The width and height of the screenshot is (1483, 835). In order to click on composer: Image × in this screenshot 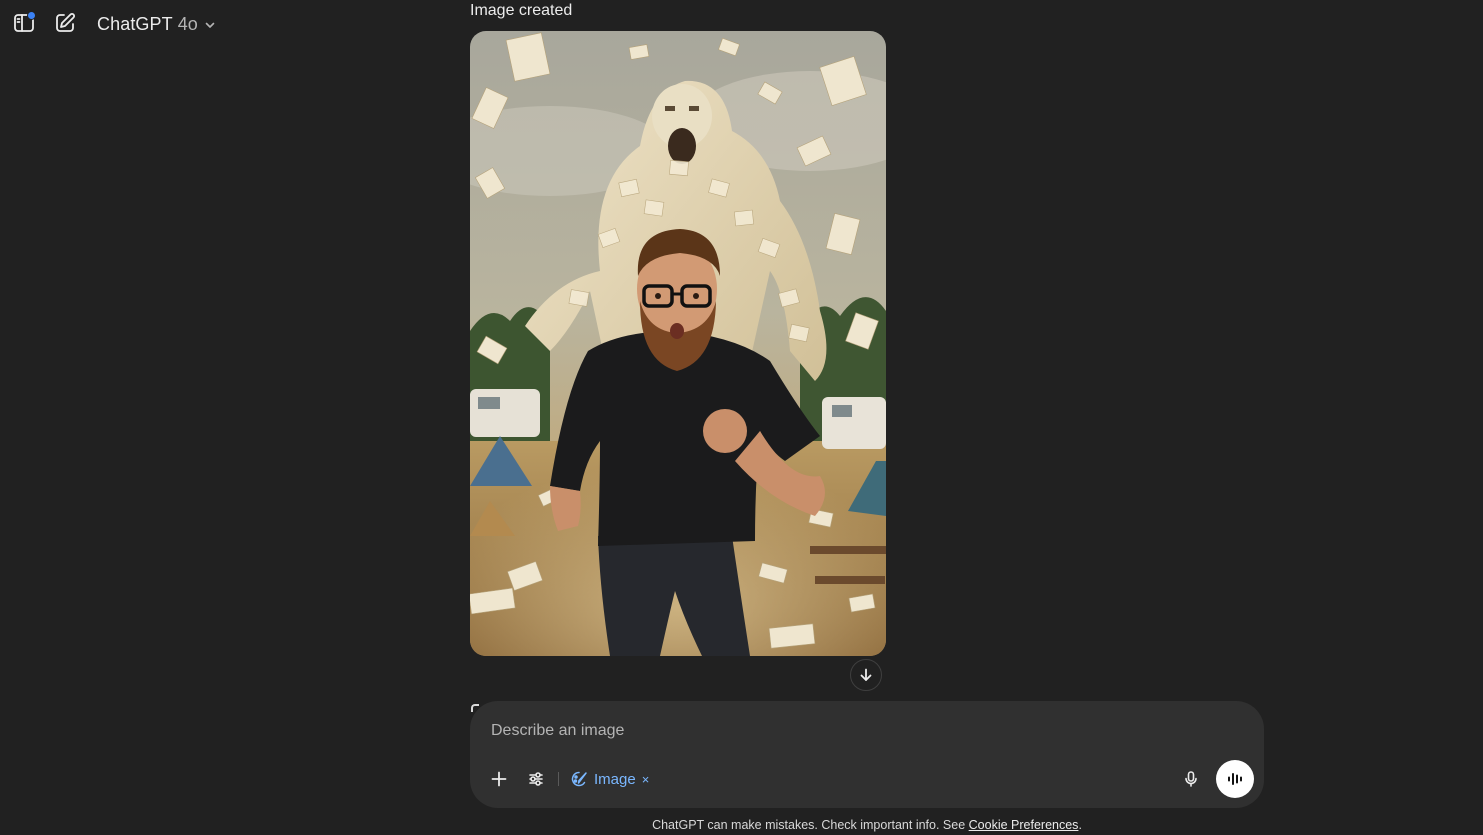, I will do `click(867, 754)`.